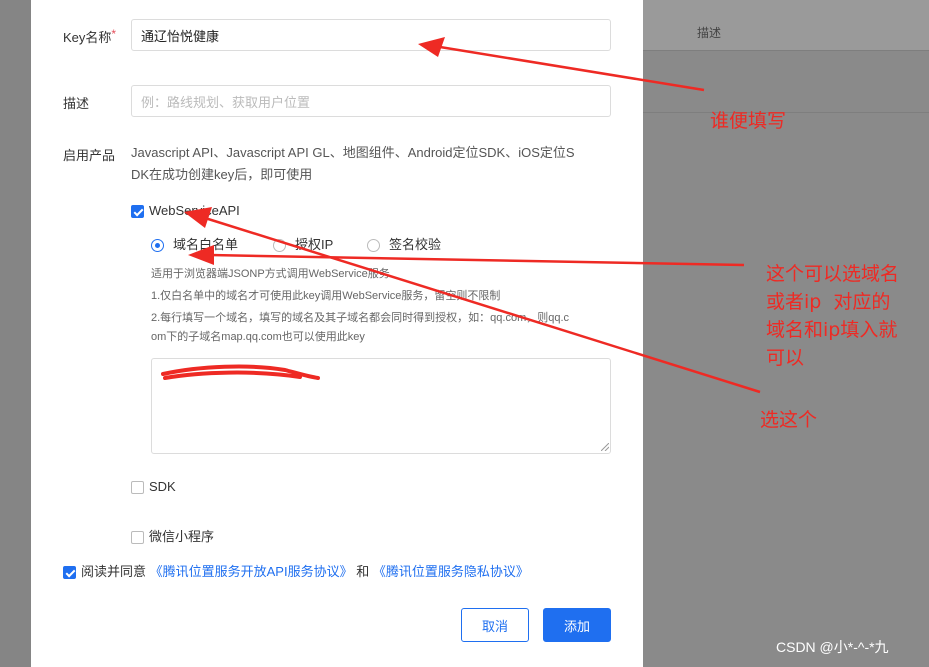 This screenshot has width=929, height=667. Describe the element at coordinates (373, 245) in the screenshot. I see `radio-signature` at that location.